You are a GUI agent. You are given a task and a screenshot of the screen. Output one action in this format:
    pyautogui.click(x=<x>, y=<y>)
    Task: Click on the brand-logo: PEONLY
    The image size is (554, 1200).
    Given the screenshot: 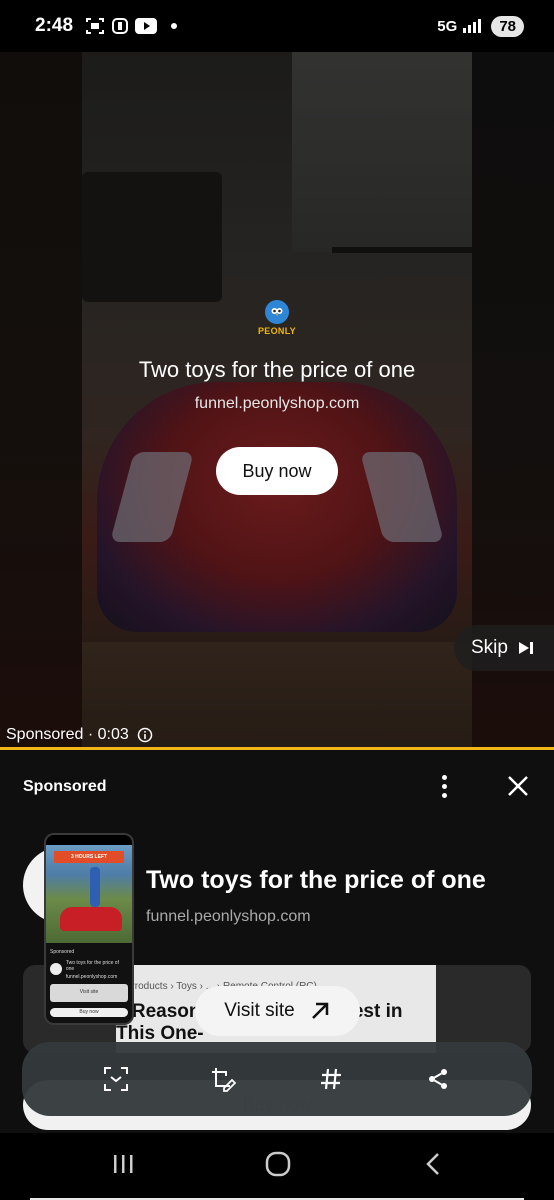 What is the action you would take?
    pyautogui.click(x=277, y=318)
    